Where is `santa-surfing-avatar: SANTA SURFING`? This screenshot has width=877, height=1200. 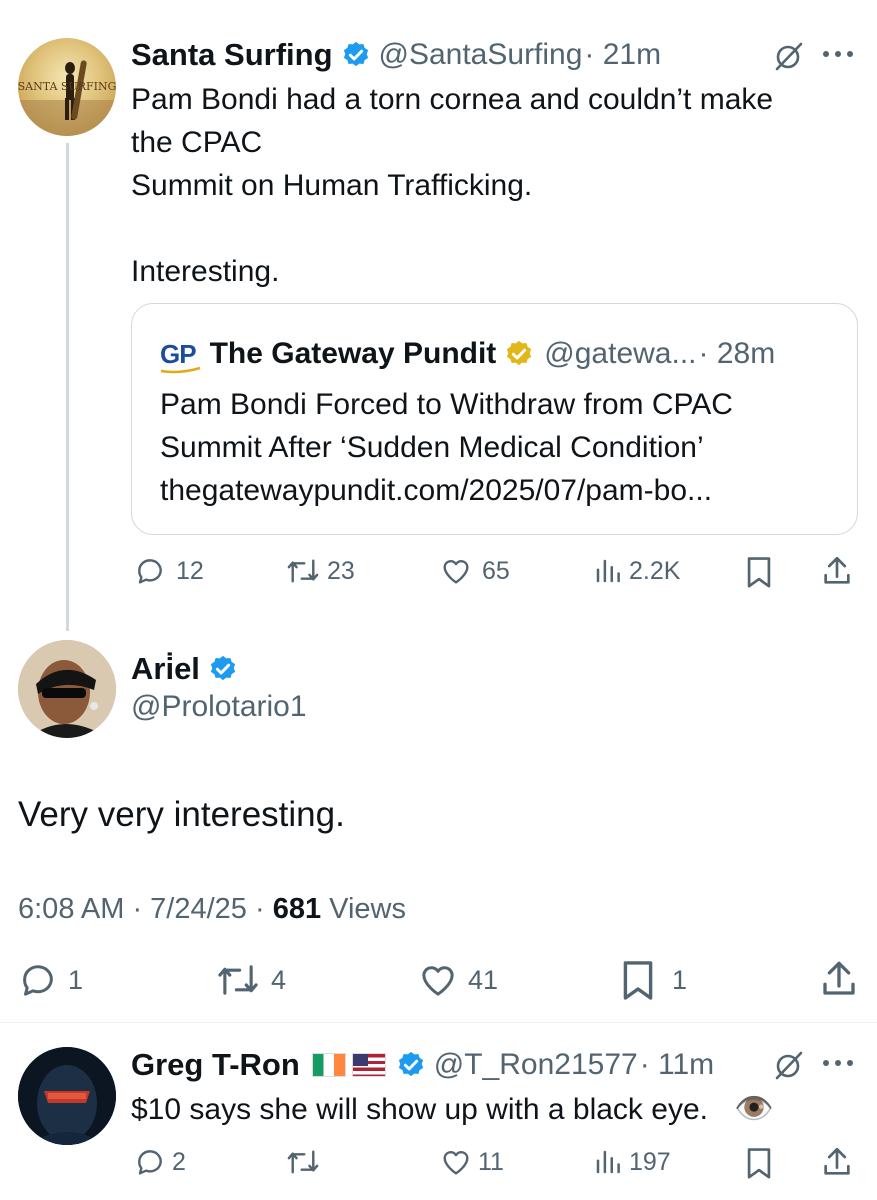
santa-surfing-avatar: SANTA SURFING is located at coordinates (67, 87).